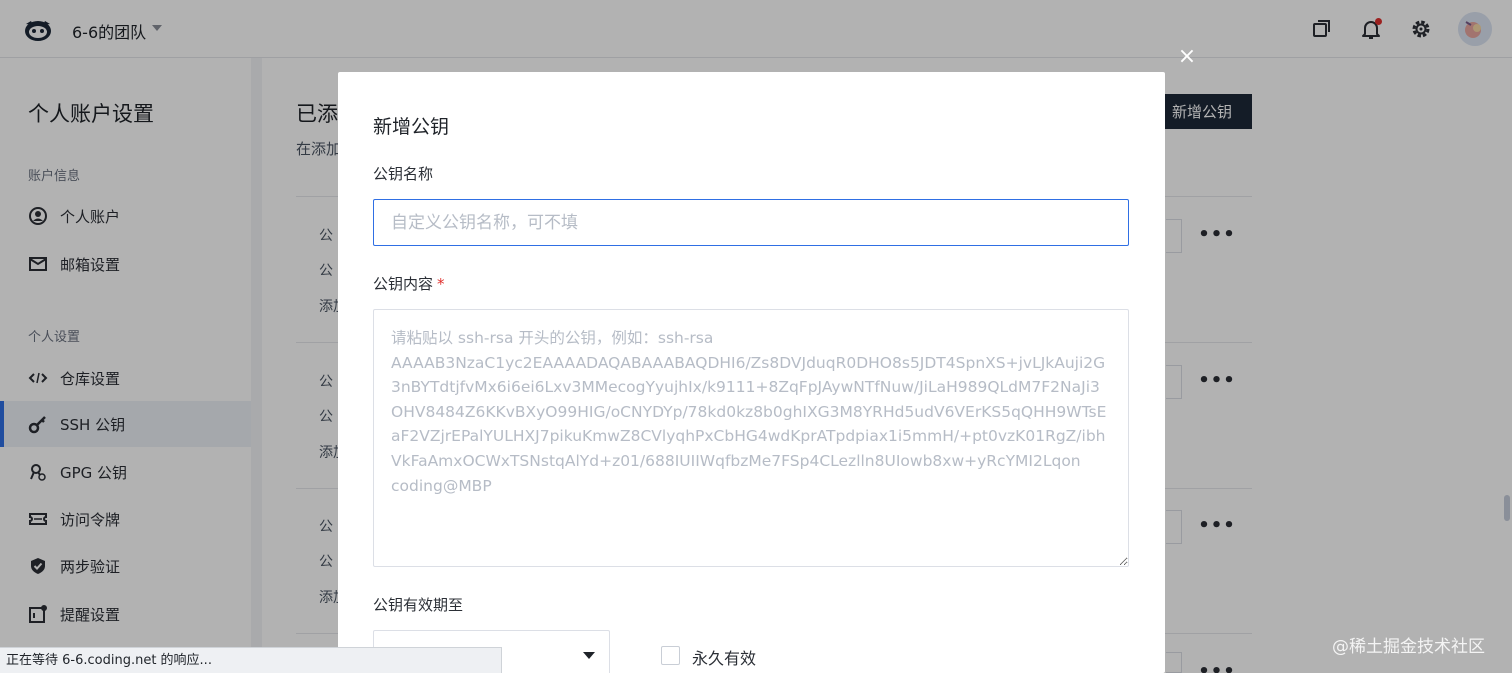 The image size is (1512, 673). What do you see at coordinates (751, 222) in the screenshot?
I see `key-name-input` at bounding box center [751, 222].